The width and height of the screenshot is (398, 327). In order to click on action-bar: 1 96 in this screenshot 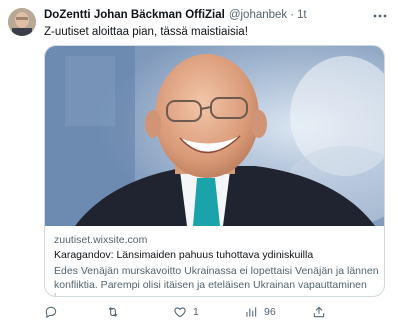, I will do `click(214, 312)`.